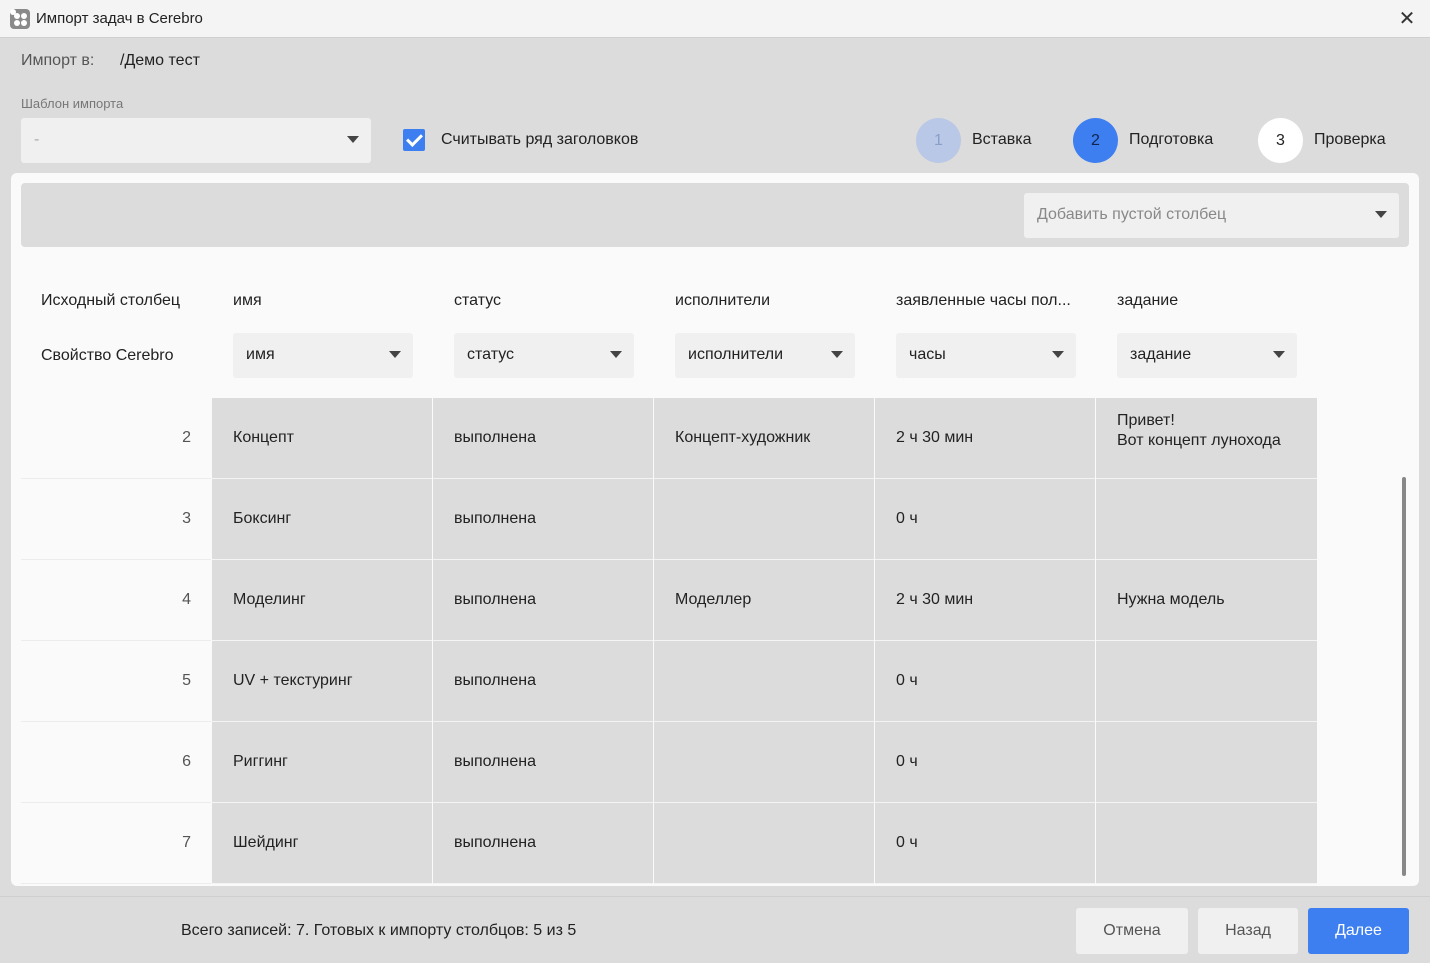 This screenshot has height=963, width=1430. Describe the element at coordinates (20, 19) in the screenshot. I see `app-icon` at that location.